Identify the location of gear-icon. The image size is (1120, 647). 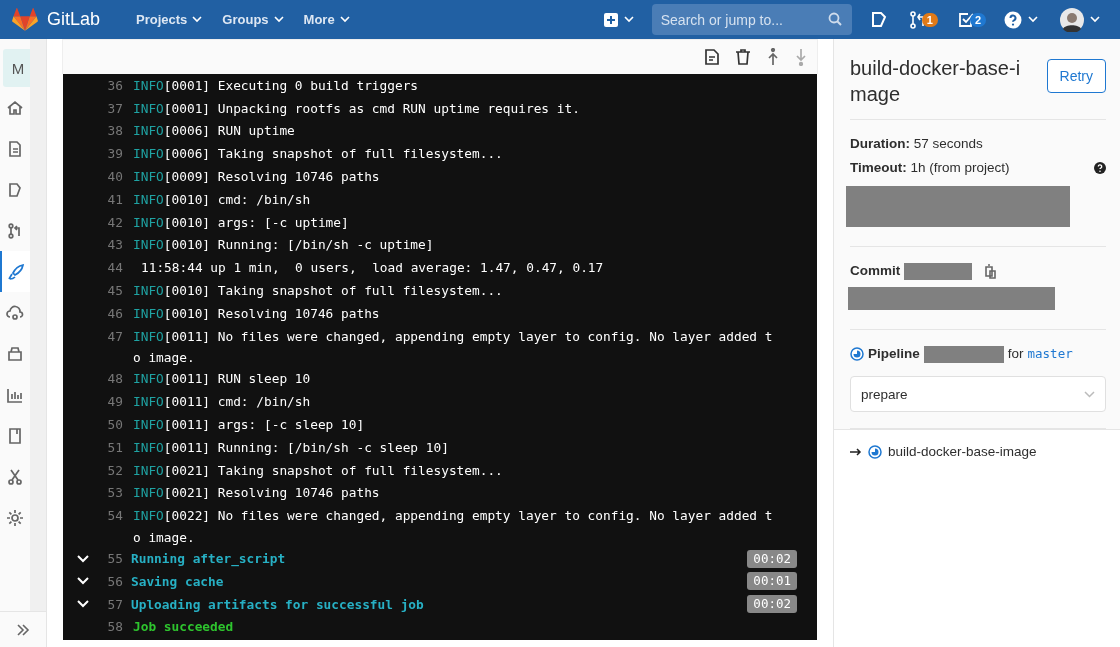
(15, 517).